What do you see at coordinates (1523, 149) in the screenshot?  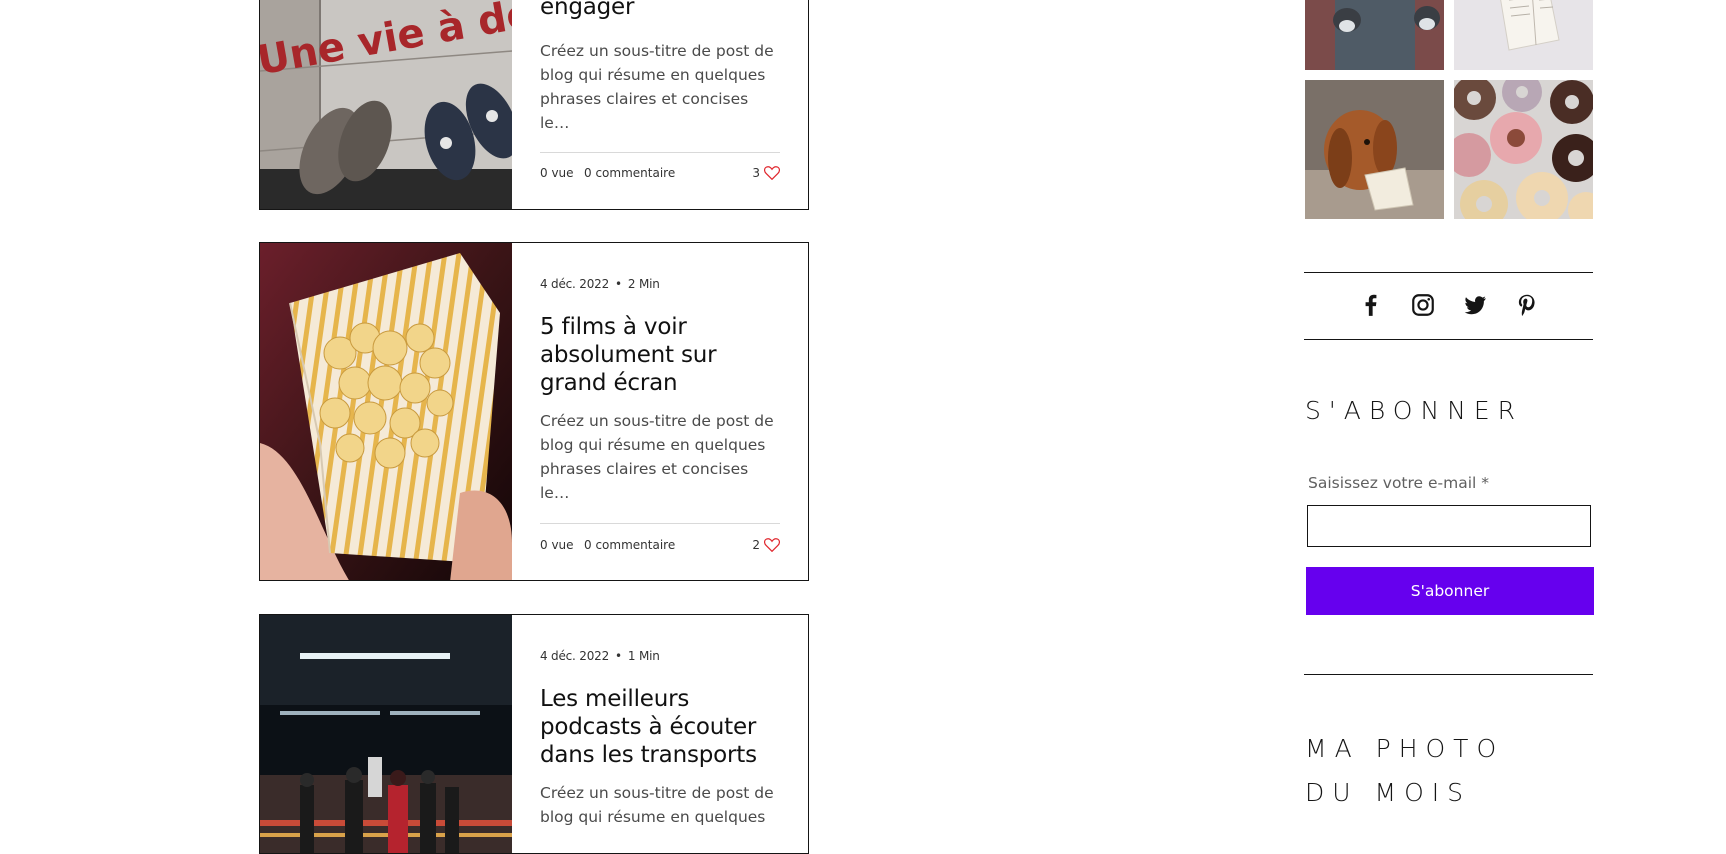 I see `gallery-photo-donuts` at bounding box center [1523, 149].